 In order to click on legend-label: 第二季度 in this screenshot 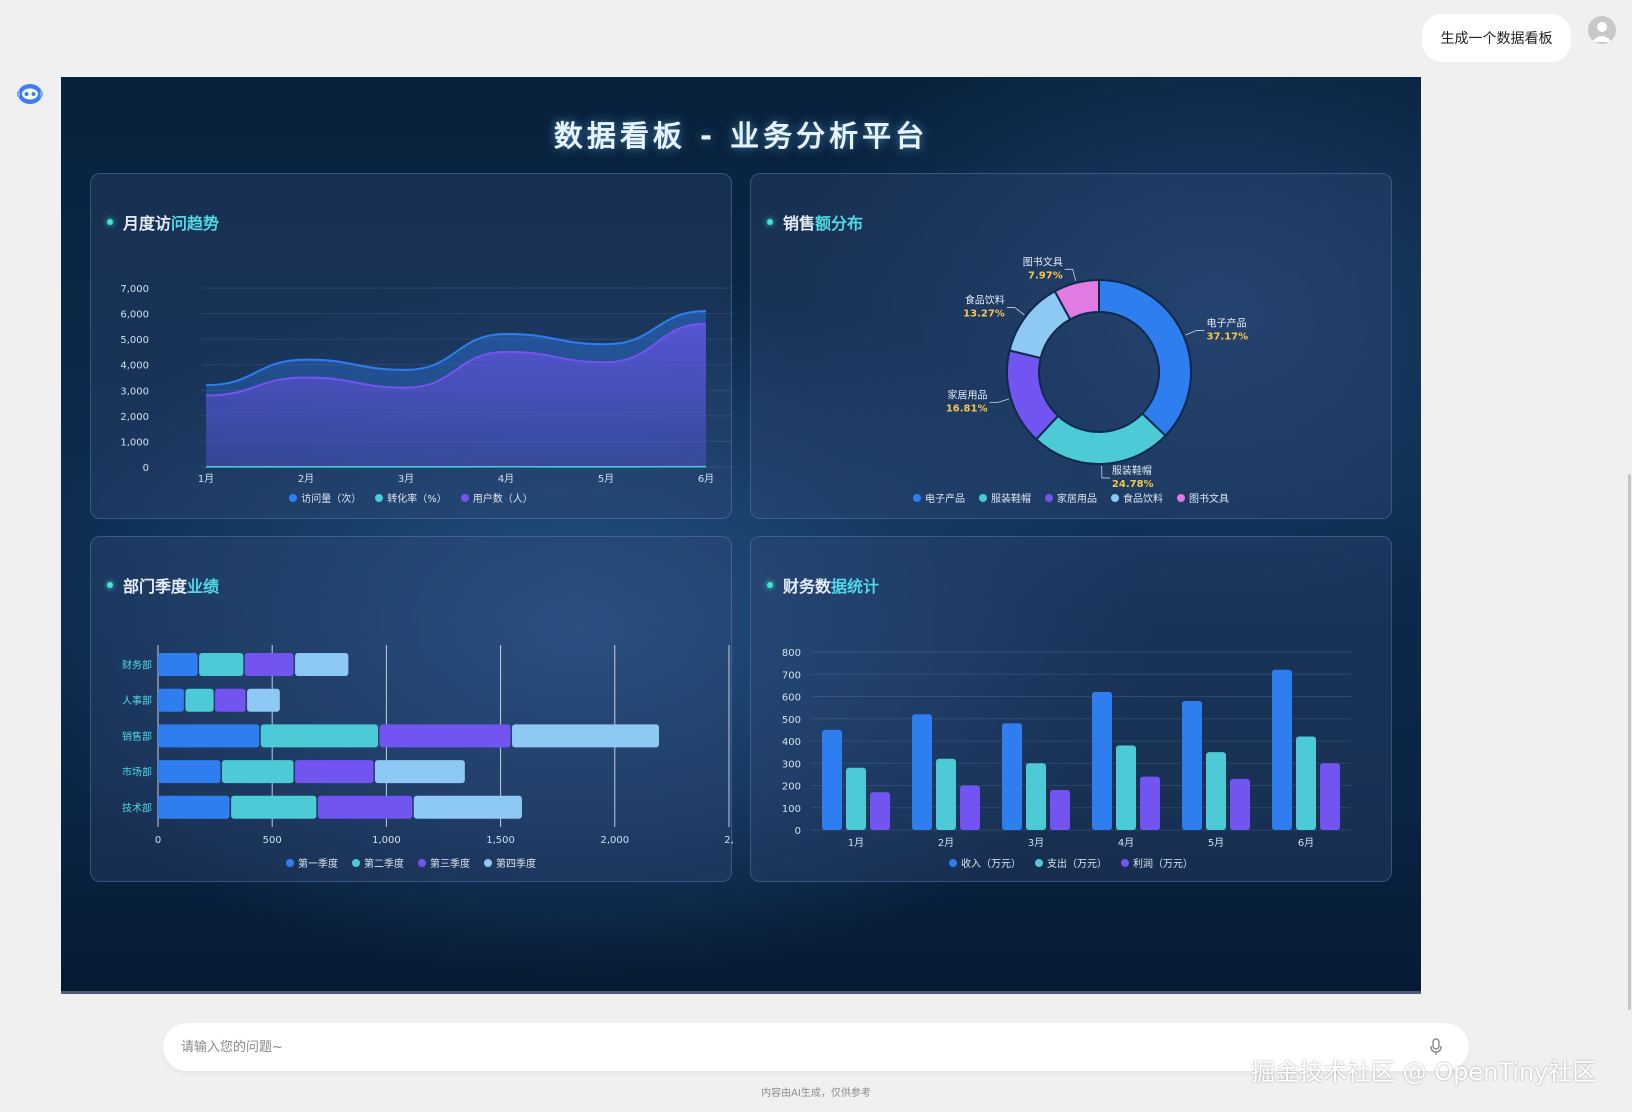, I will do `click(384, 864)`.